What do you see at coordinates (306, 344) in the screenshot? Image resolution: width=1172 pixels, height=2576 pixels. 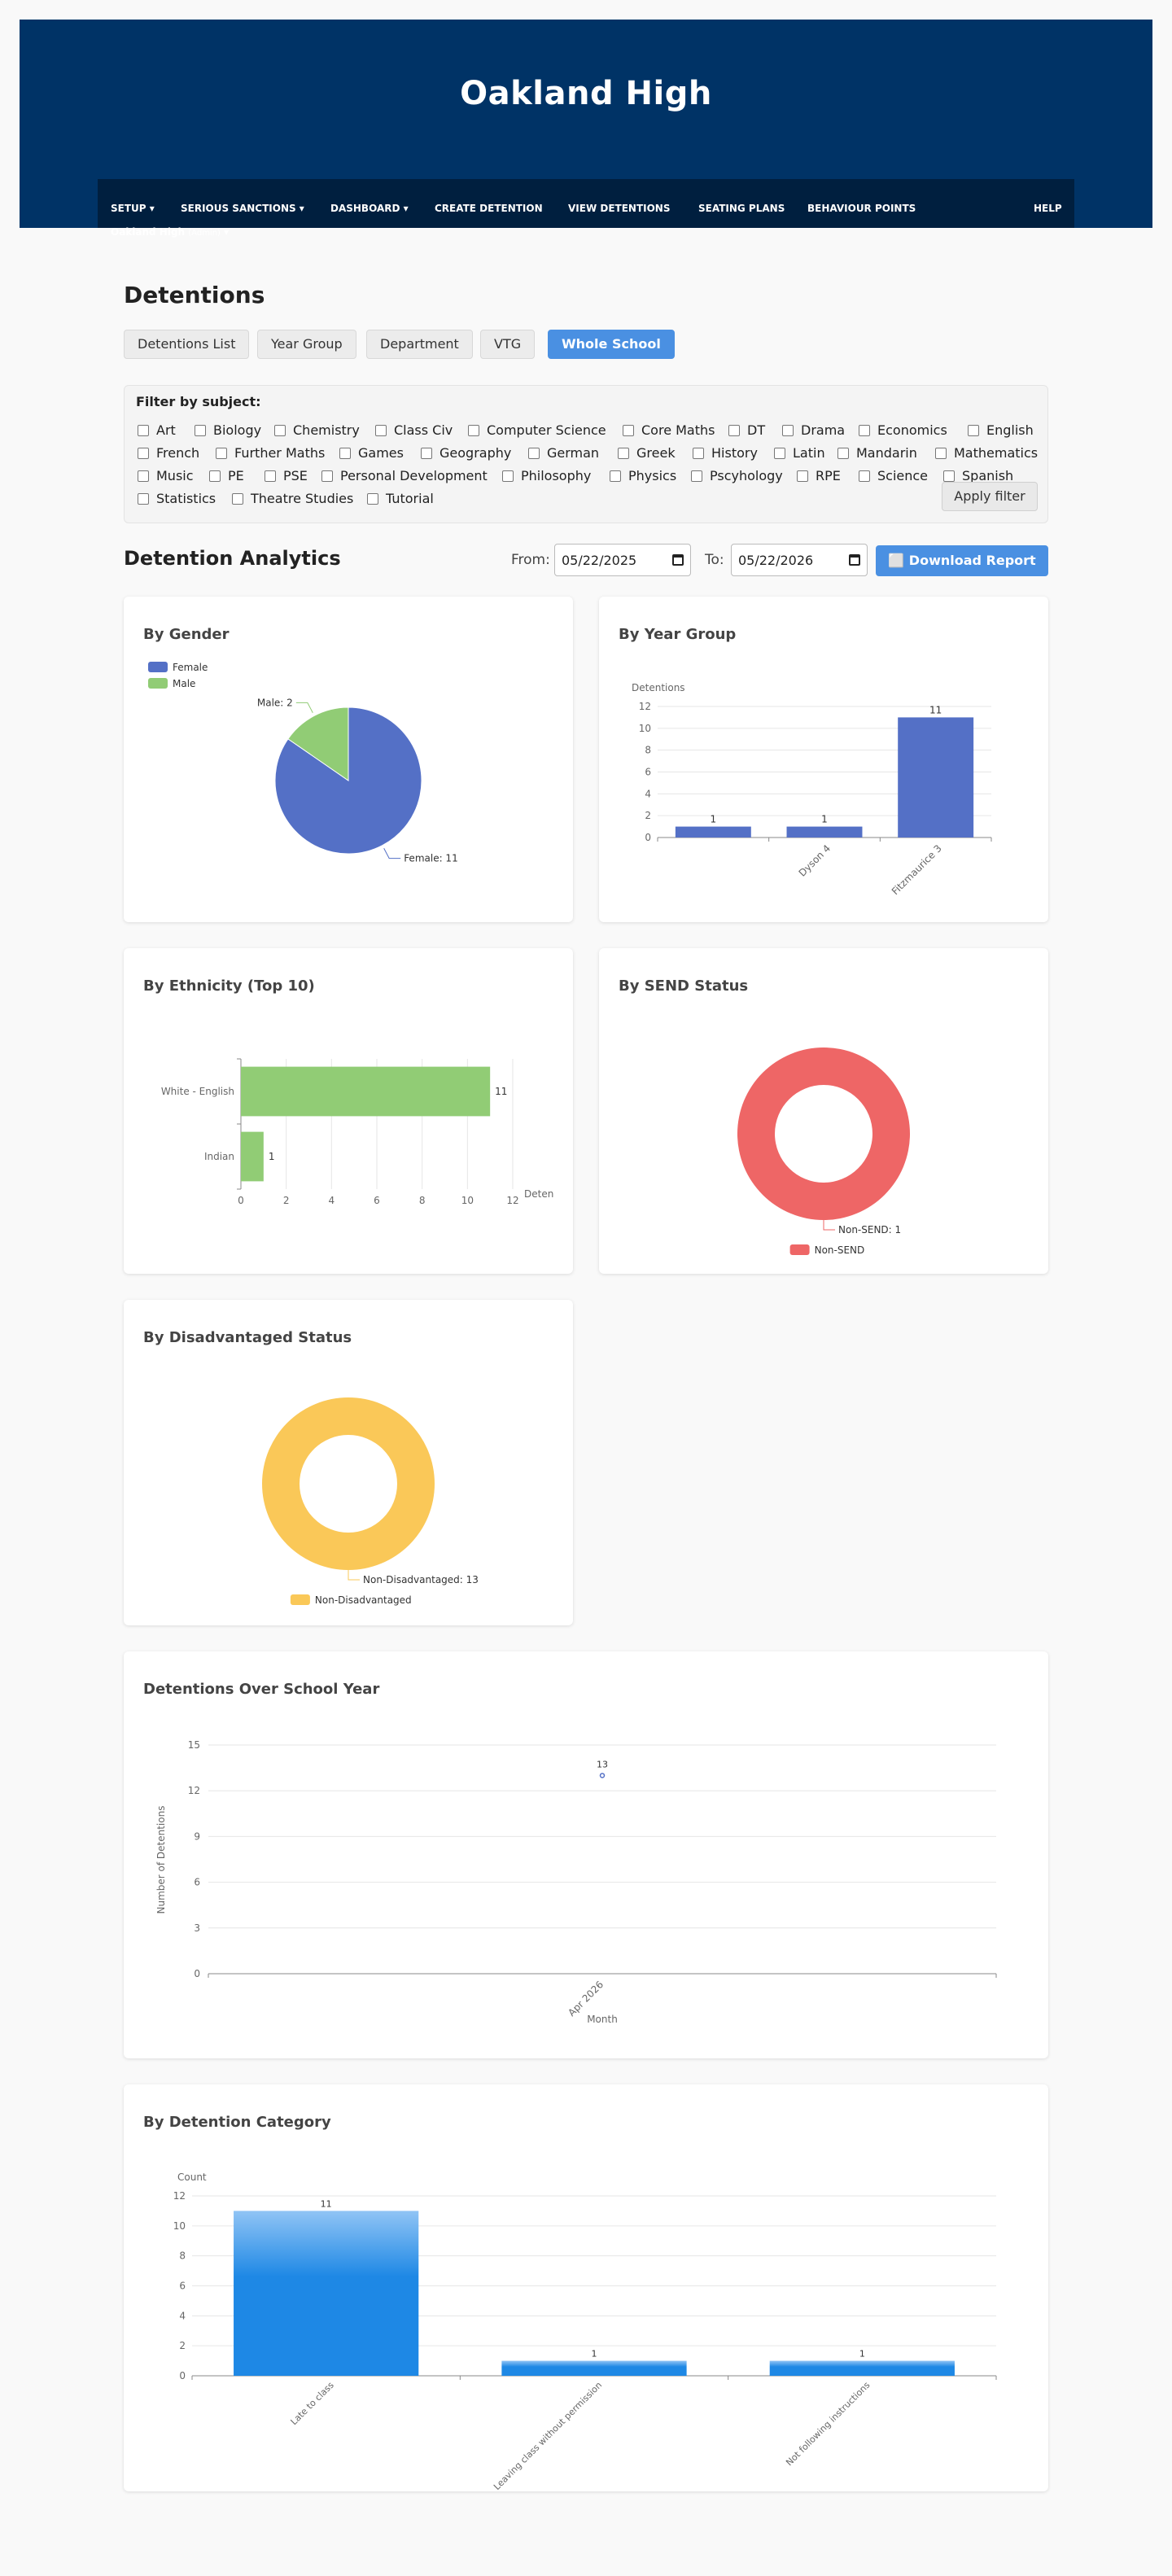 I see `tab-year-group: Year Group` at bounding box center [306, 344].